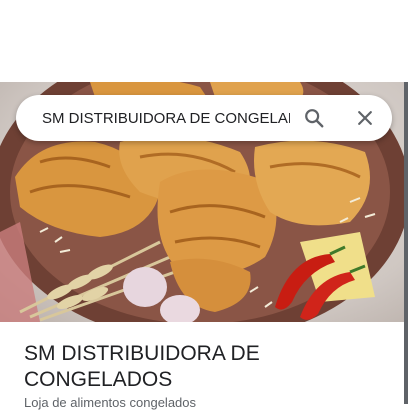  I want to click on search-input, so click(166, 118).